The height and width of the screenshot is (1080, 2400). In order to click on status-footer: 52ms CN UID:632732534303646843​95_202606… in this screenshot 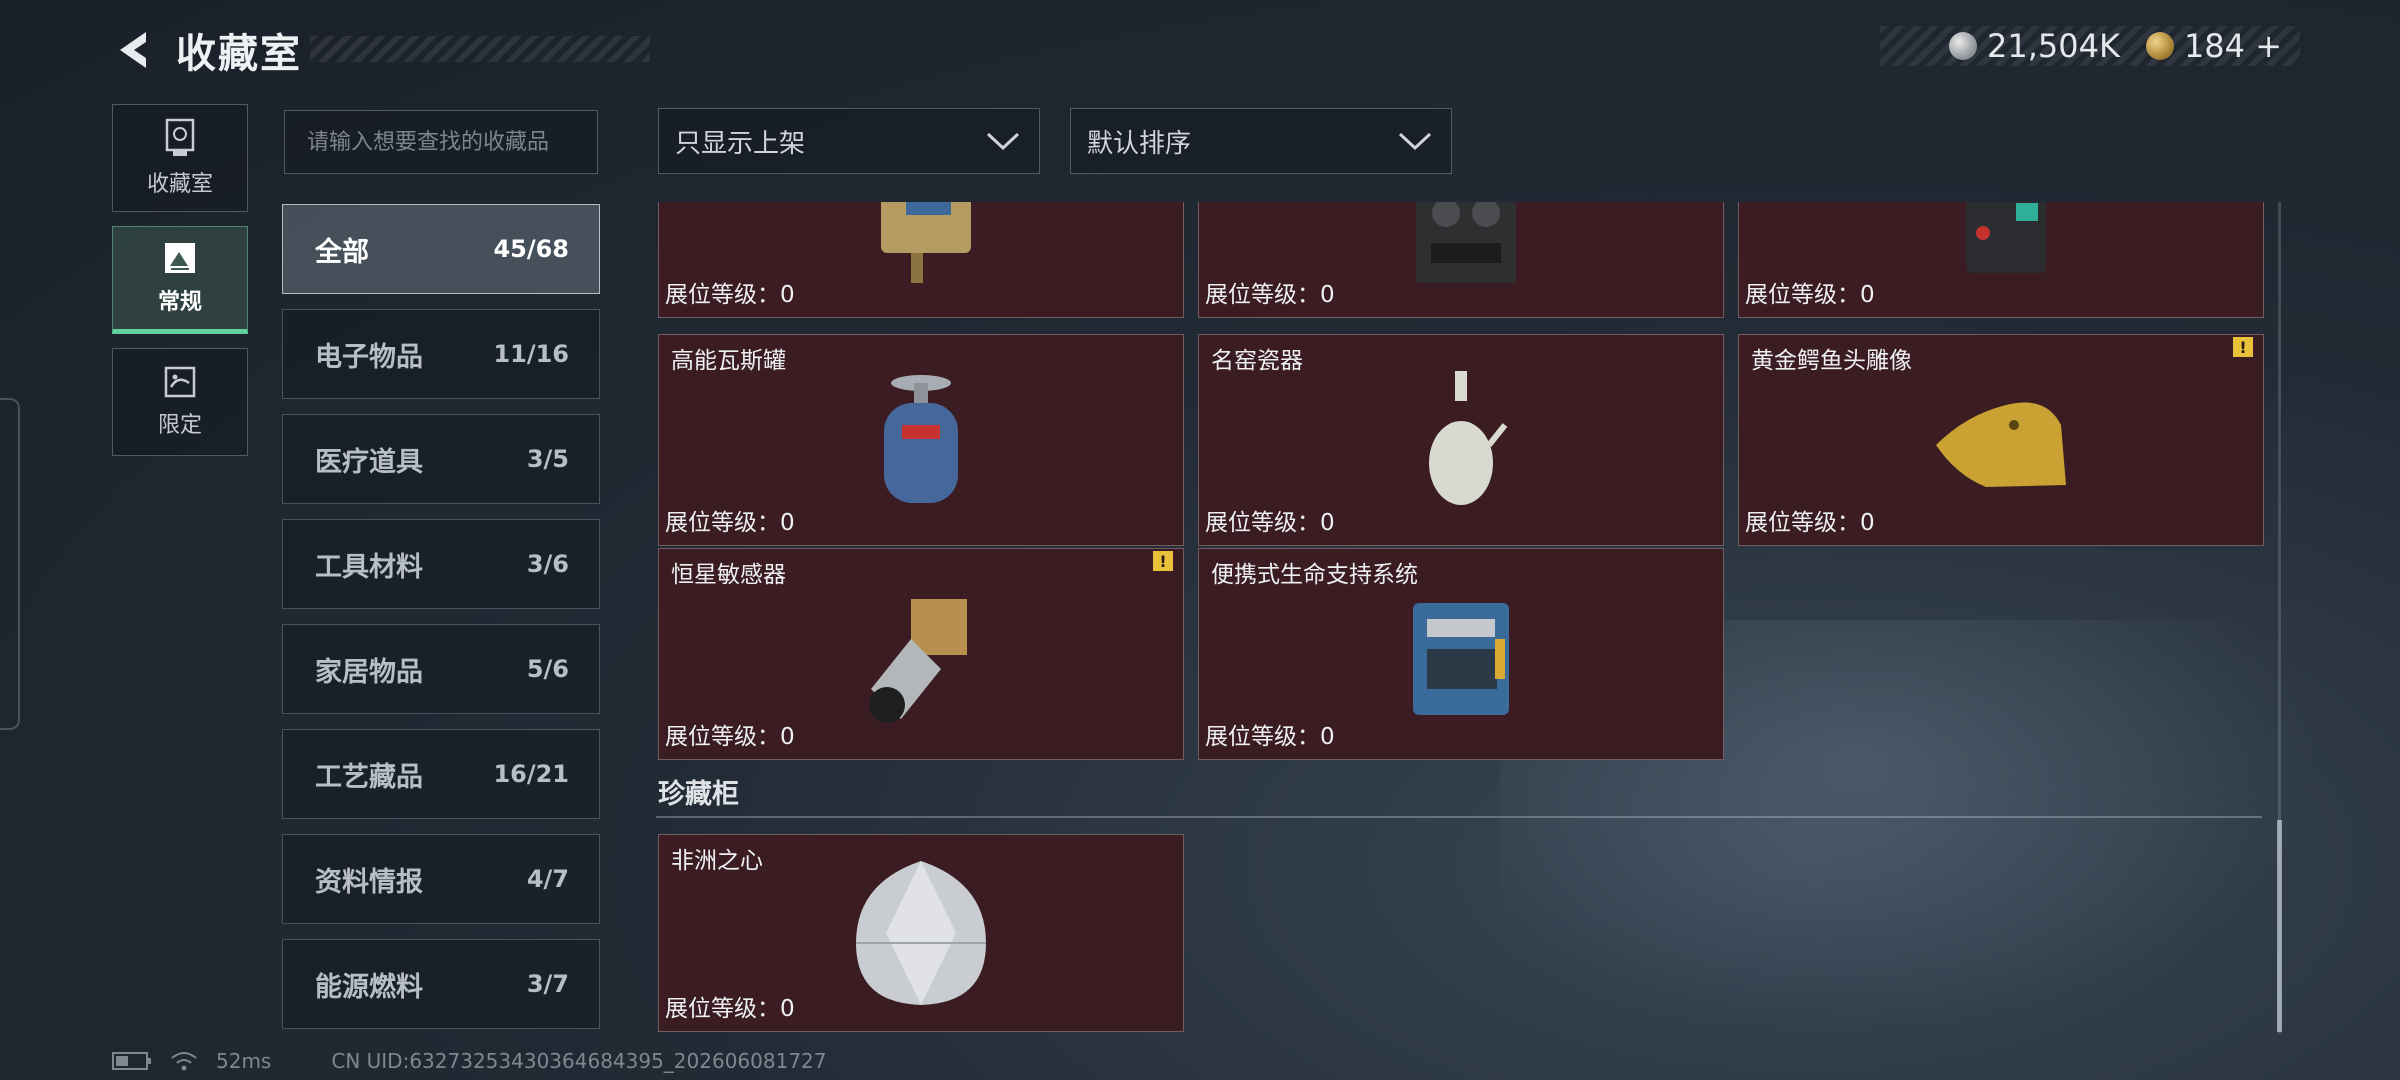, I will do `click(469, 1061)`.